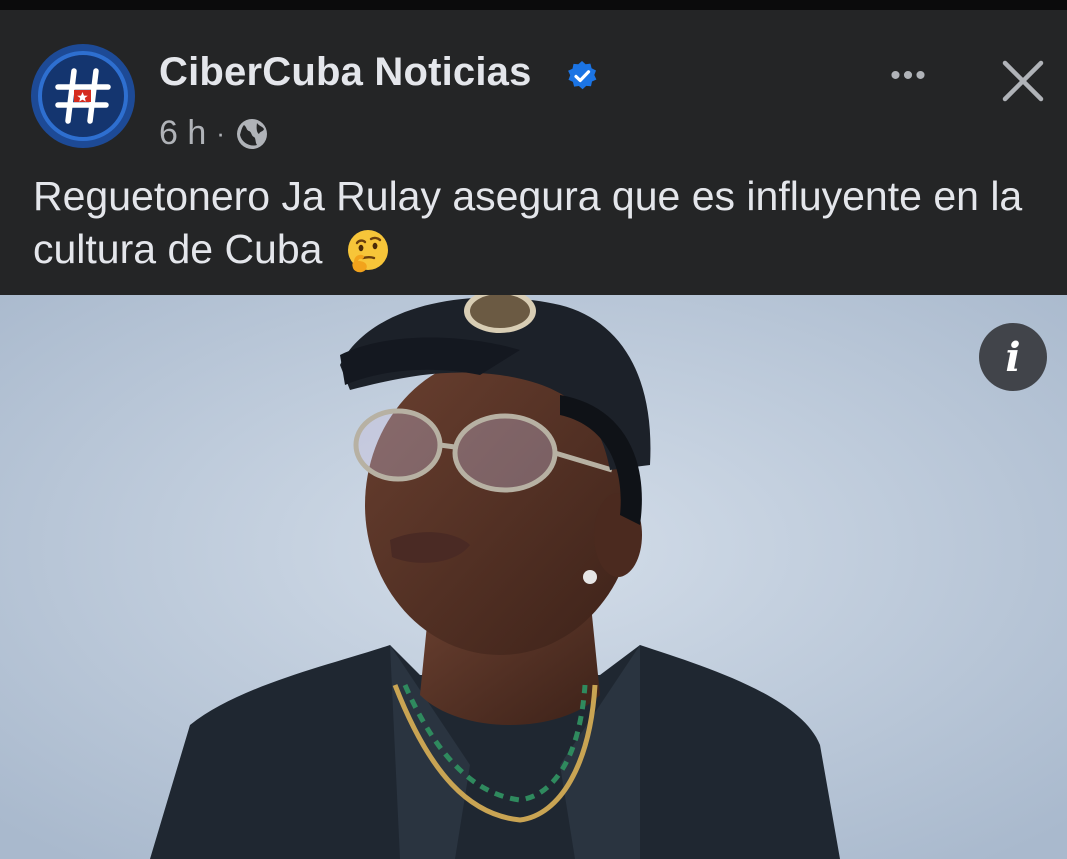 The height and width of the screenshot is (859, 1067). I want to click on status-bar-edge, so click(533, 5).